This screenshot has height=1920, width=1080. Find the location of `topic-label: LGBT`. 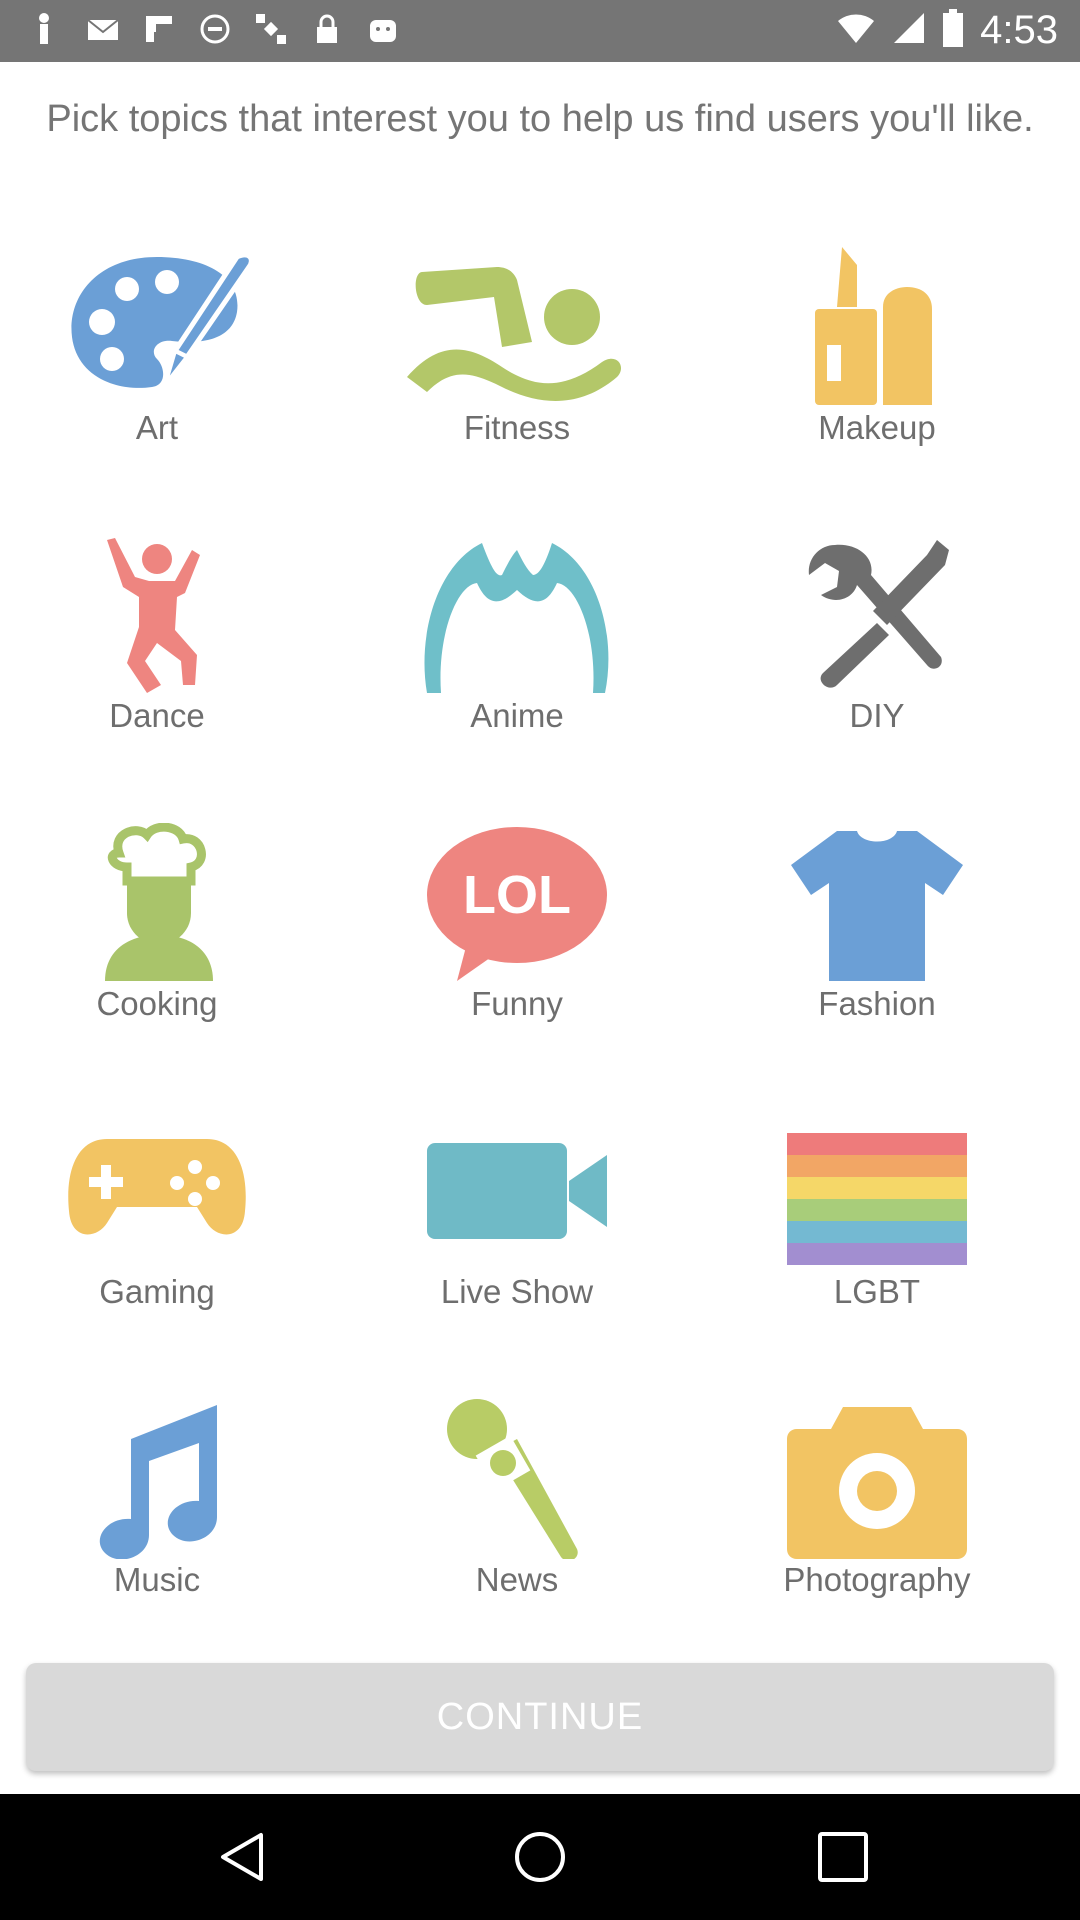

topic-label: LGBT is located at coordinates (877, 1291).